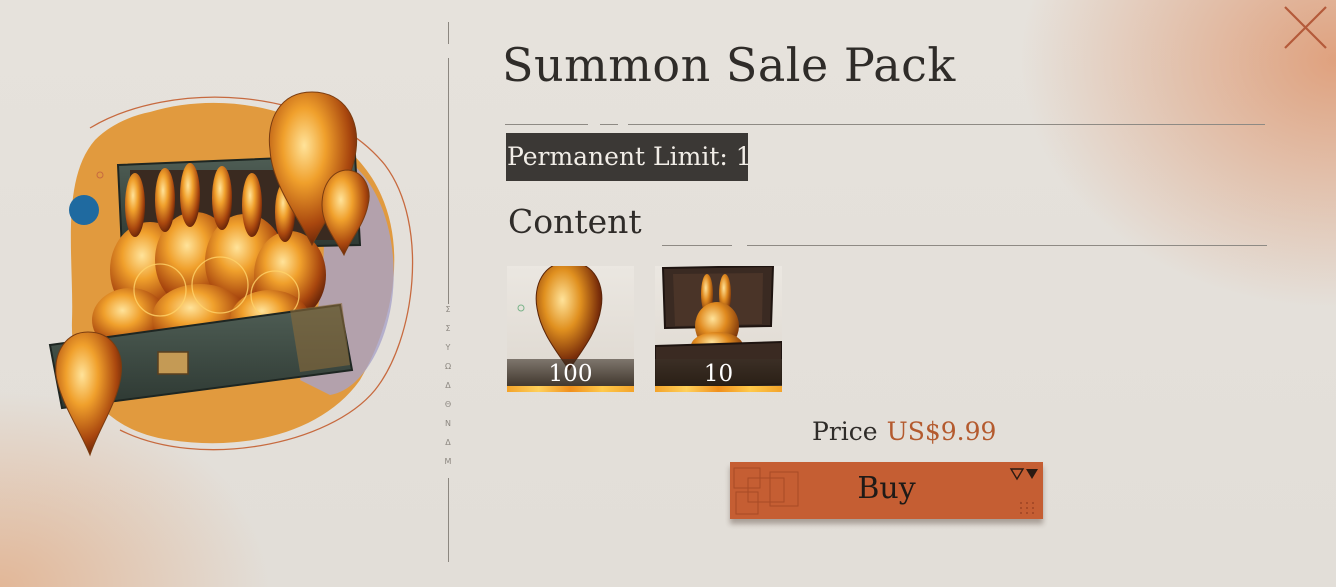  What do you see at coordinates (845, 431) in the screenshot?
I see `price-label: Price` at bounding box center [845, 431].